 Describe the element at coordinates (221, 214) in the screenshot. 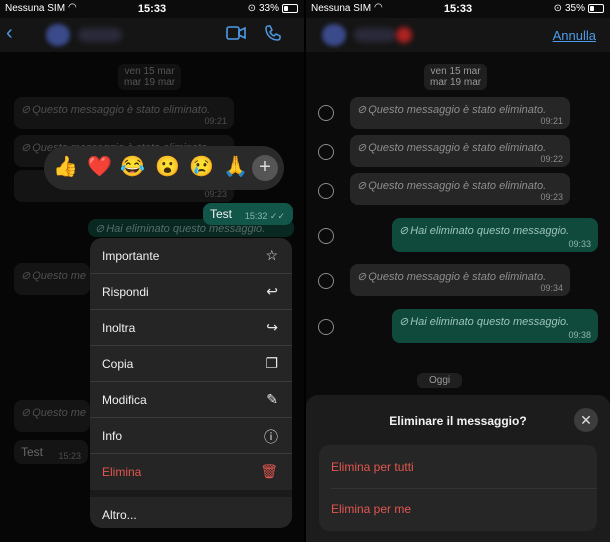

I see `message-text: Test` at that location.